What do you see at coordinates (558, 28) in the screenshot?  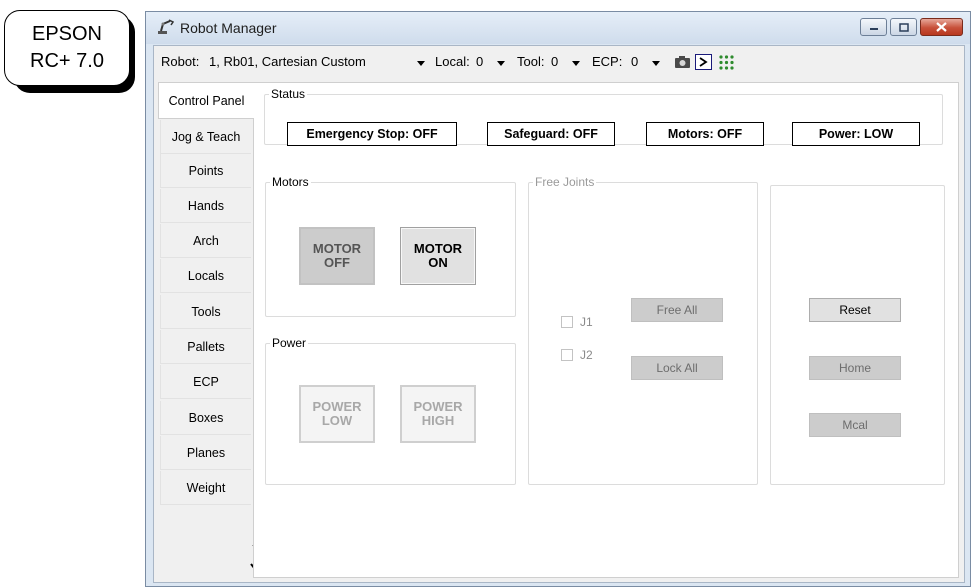 I see `title-bar: Robot Manager` at bounding box center [558, 28].